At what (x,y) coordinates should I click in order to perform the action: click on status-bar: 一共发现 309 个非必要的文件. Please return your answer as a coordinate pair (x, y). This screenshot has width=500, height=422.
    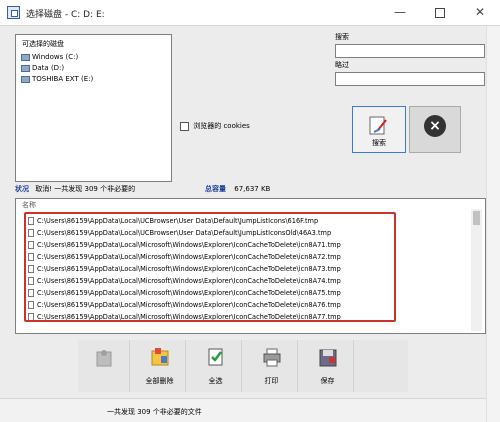
    Looking at the image, I should click on (243, 410).